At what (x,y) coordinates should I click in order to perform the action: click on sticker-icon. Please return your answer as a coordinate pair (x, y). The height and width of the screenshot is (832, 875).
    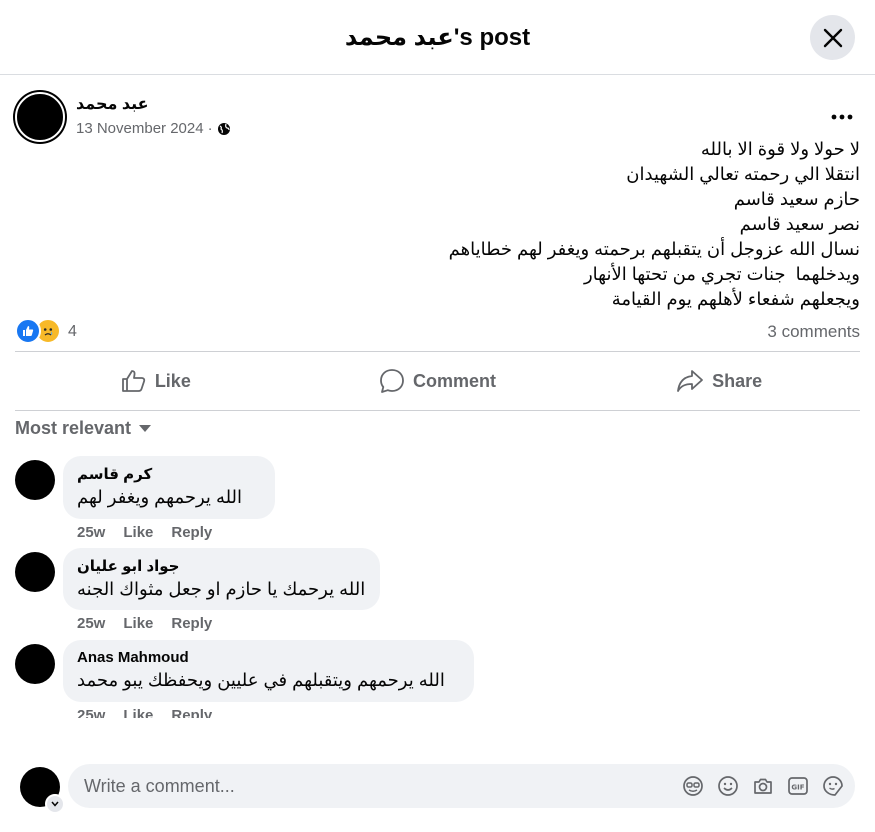
    Looking at the image, I should click on (833, 786).